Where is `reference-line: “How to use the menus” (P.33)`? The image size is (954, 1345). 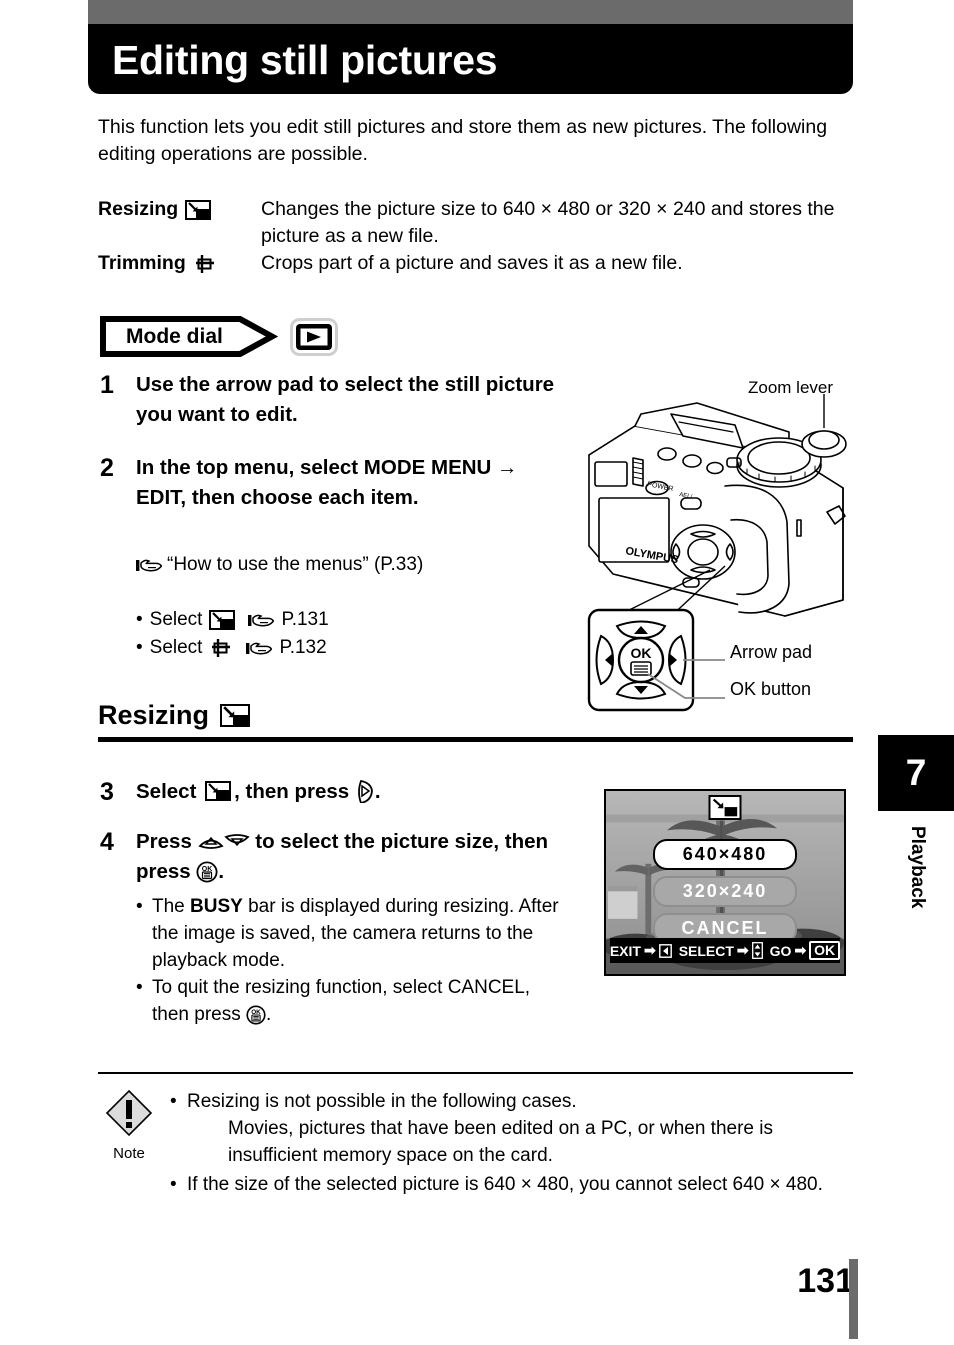 reference-line: “How to use the menus” (P.33) is located at coordinates (356, 565).